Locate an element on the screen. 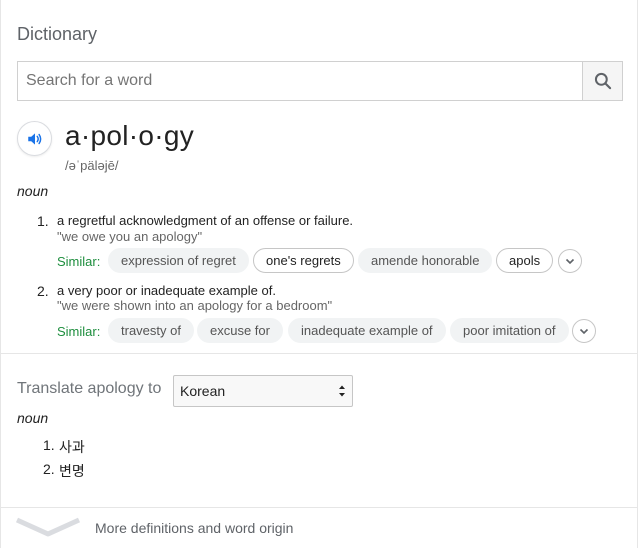 This screenshot has width=638, height=548. search-icon is located at coordinates (602, 81).